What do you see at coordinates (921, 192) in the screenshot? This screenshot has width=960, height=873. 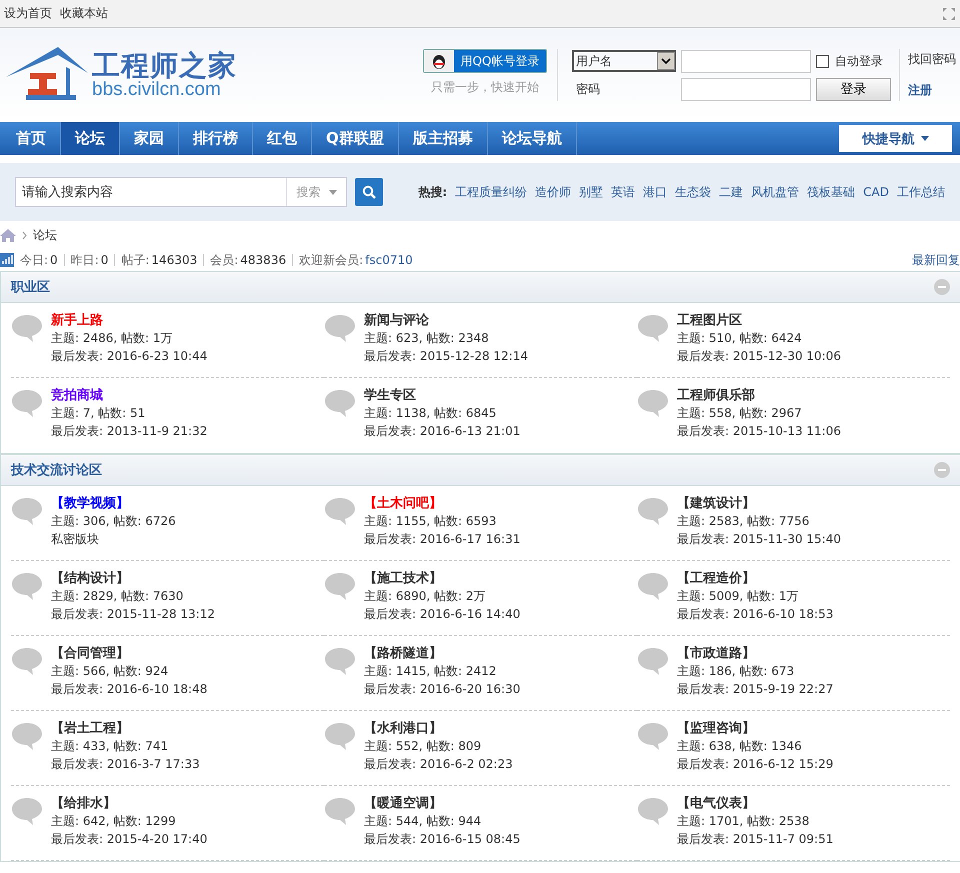 I see `hot-search-link: 工作总结` at bounding box center [921, 192].